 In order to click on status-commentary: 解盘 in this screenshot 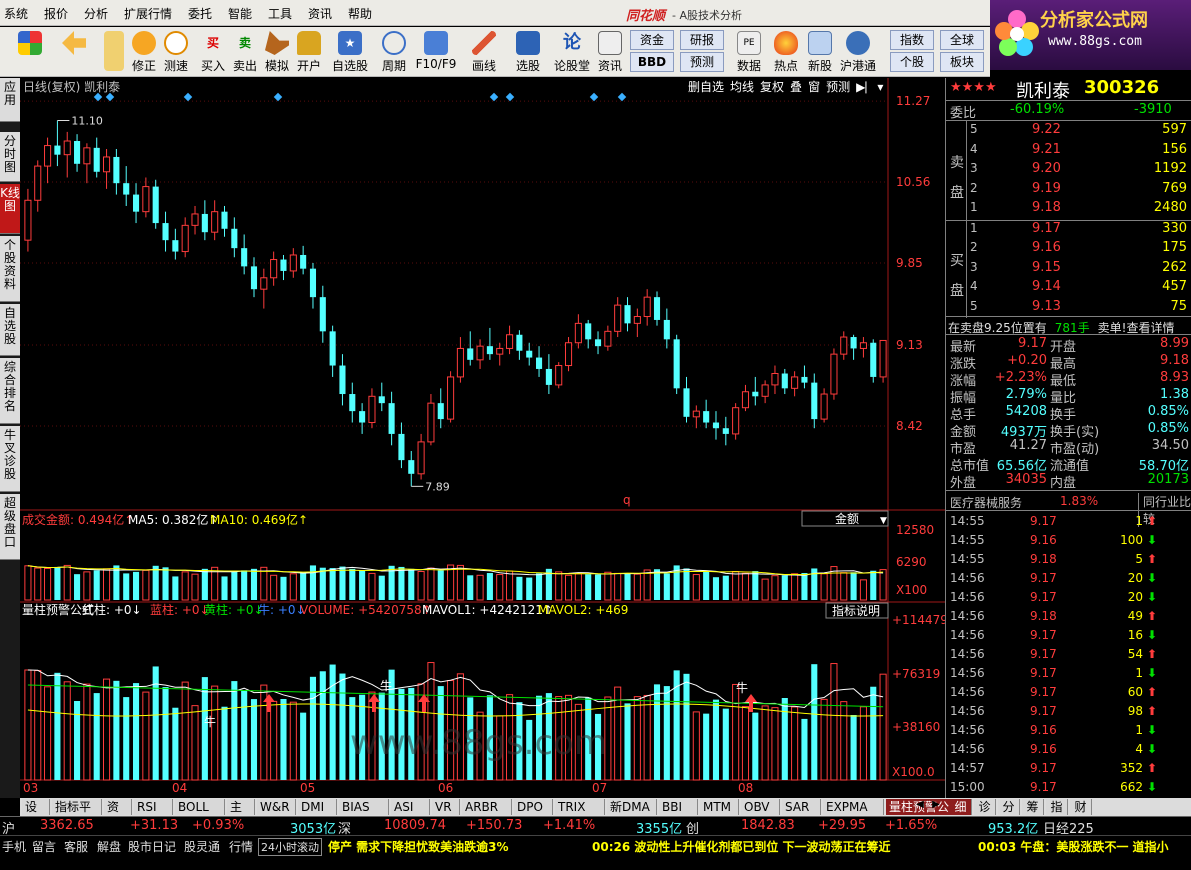, I will do `click(109, 846)`.